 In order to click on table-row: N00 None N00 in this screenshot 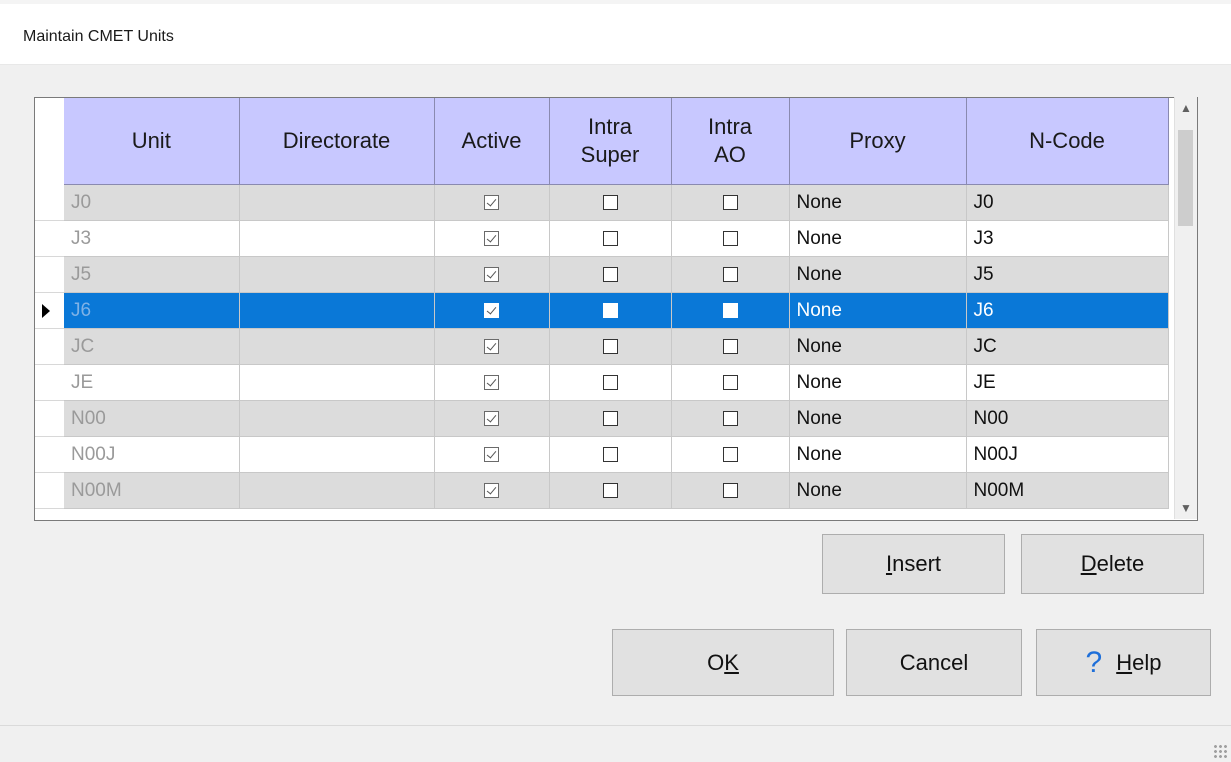, I will do `click(616, 418)`.